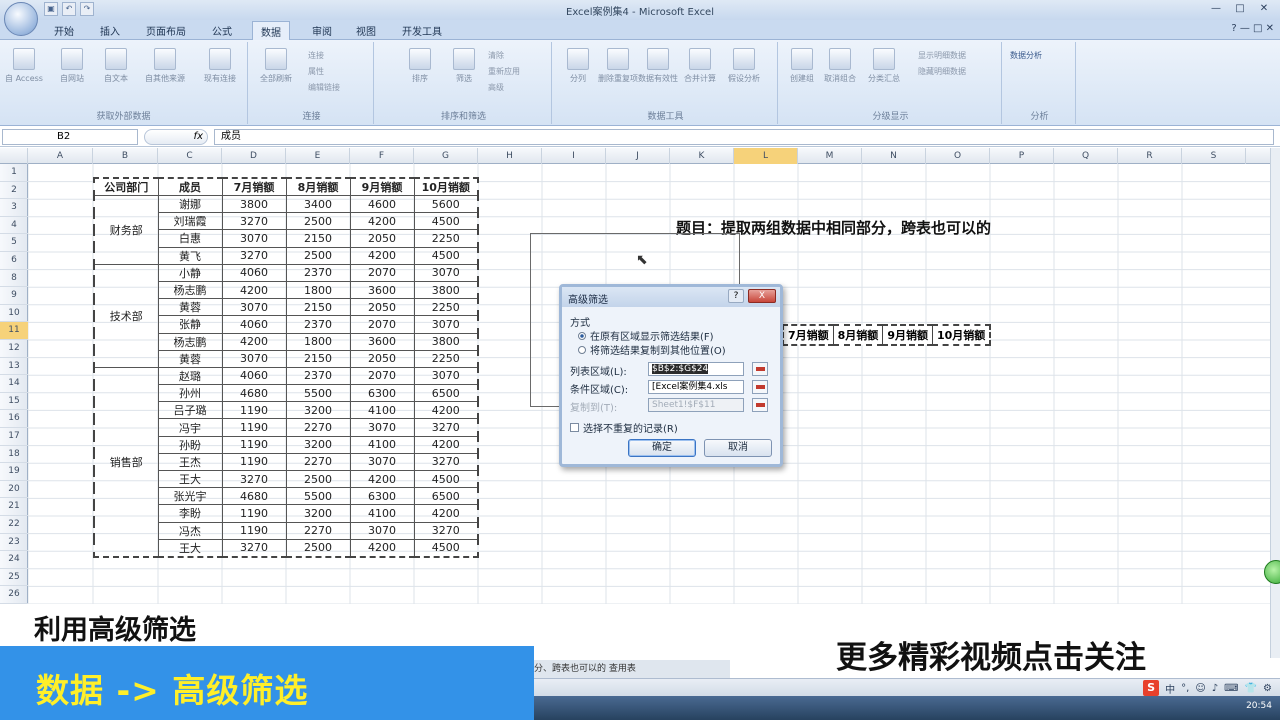 This screenshot has height=720, width=1280. What do you see at coordinates (190, 393) in the screenshot?
I see `member-cell: 孙州` at bounding box center [190, 393].